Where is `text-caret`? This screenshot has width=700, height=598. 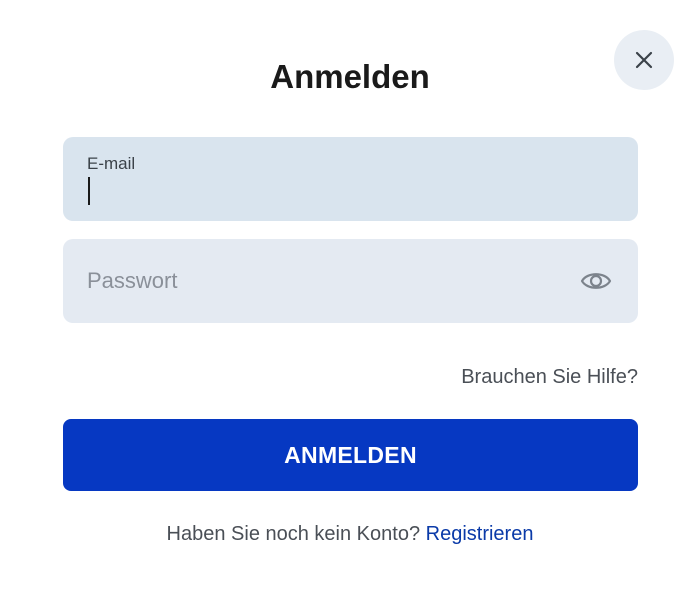 text-caret is located at coordinates (89, 191).